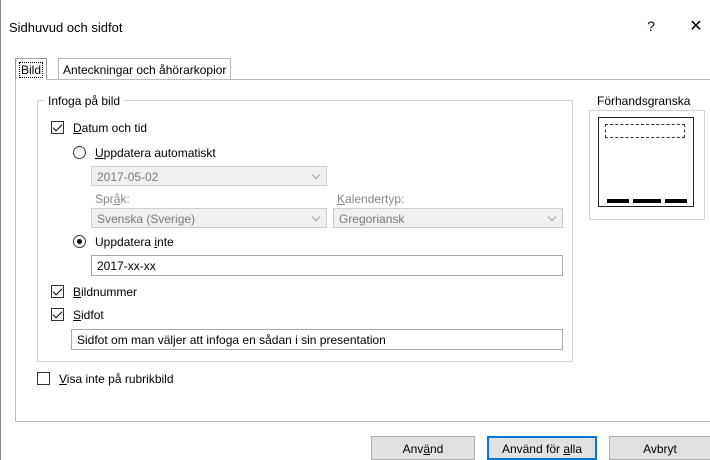  What do you see at coordinates (112, 199) in the screenshot?
I see `language-label: Språk:` at bounding box center [112, 199].